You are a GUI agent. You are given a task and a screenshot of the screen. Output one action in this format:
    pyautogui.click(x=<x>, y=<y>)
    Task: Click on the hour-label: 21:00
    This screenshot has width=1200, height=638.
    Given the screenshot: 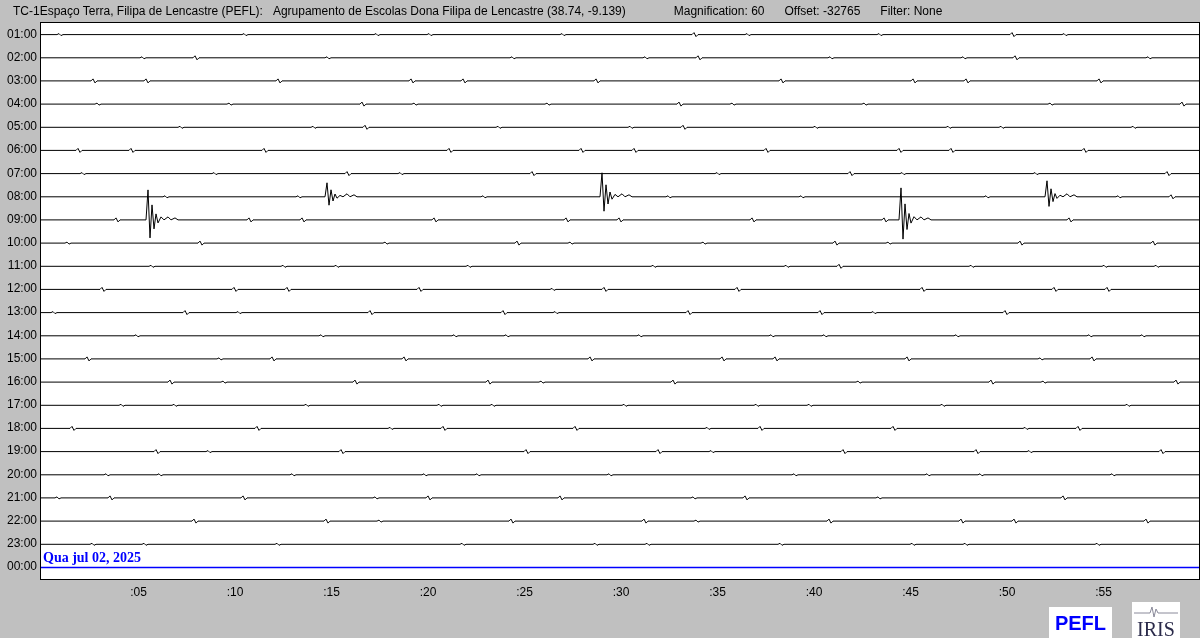 What is the action you would take?
    pyautogui.click(x=21, y=496)
    